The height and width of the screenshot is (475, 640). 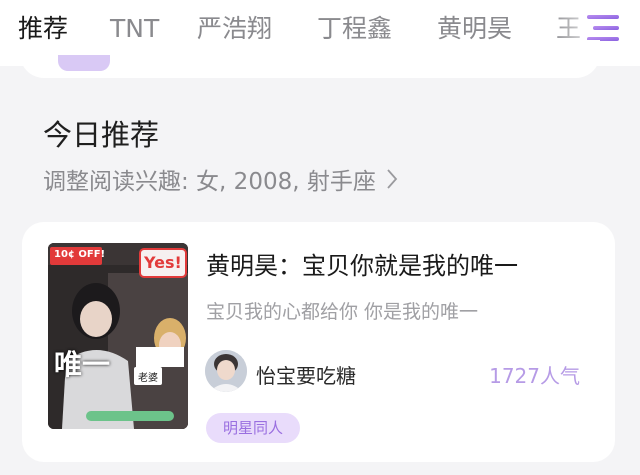 I want to click on cover-big-text: 唯一, so click(x=82, y=364).